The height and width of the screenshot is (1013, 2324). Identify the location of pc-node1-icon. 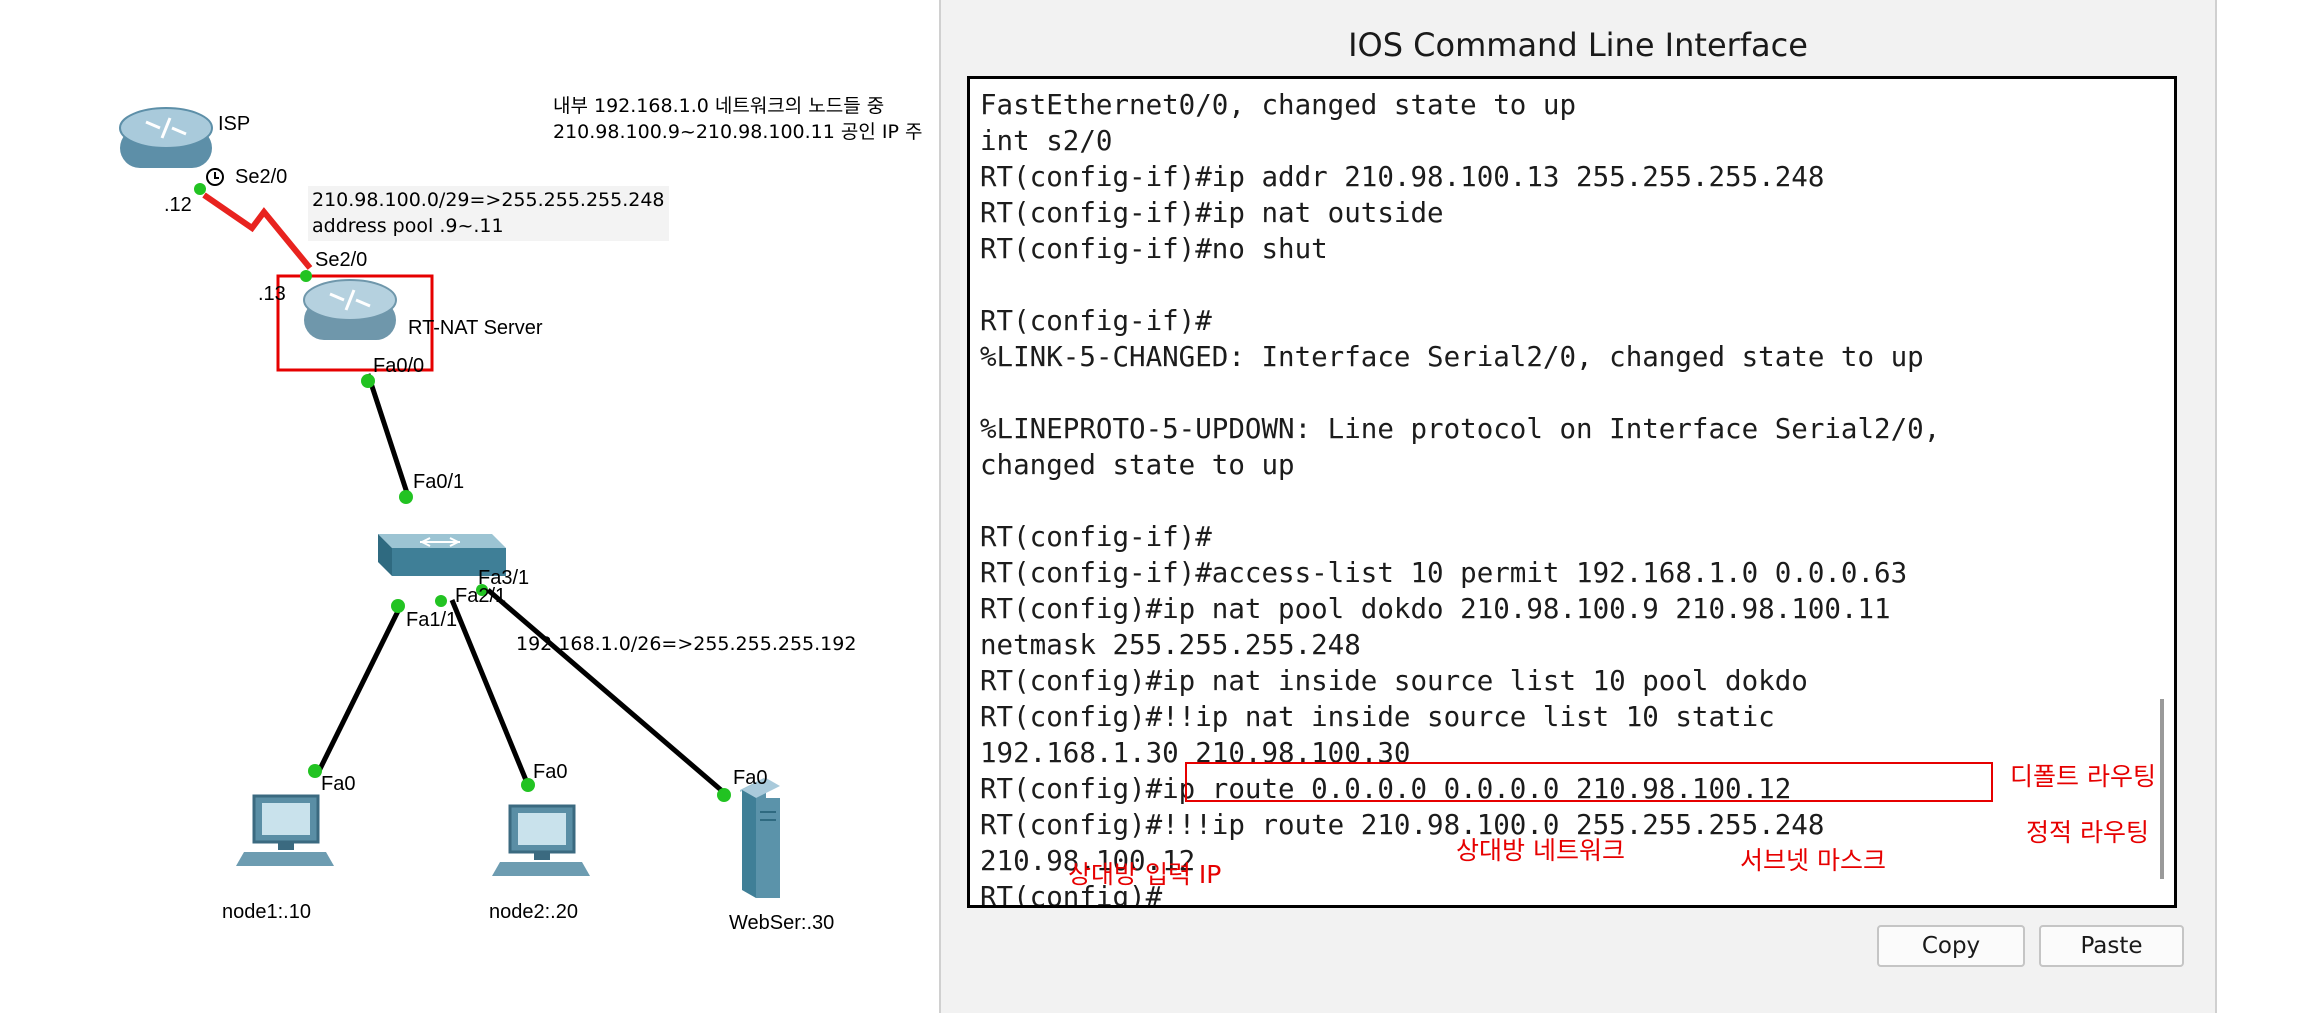
(285, 830).